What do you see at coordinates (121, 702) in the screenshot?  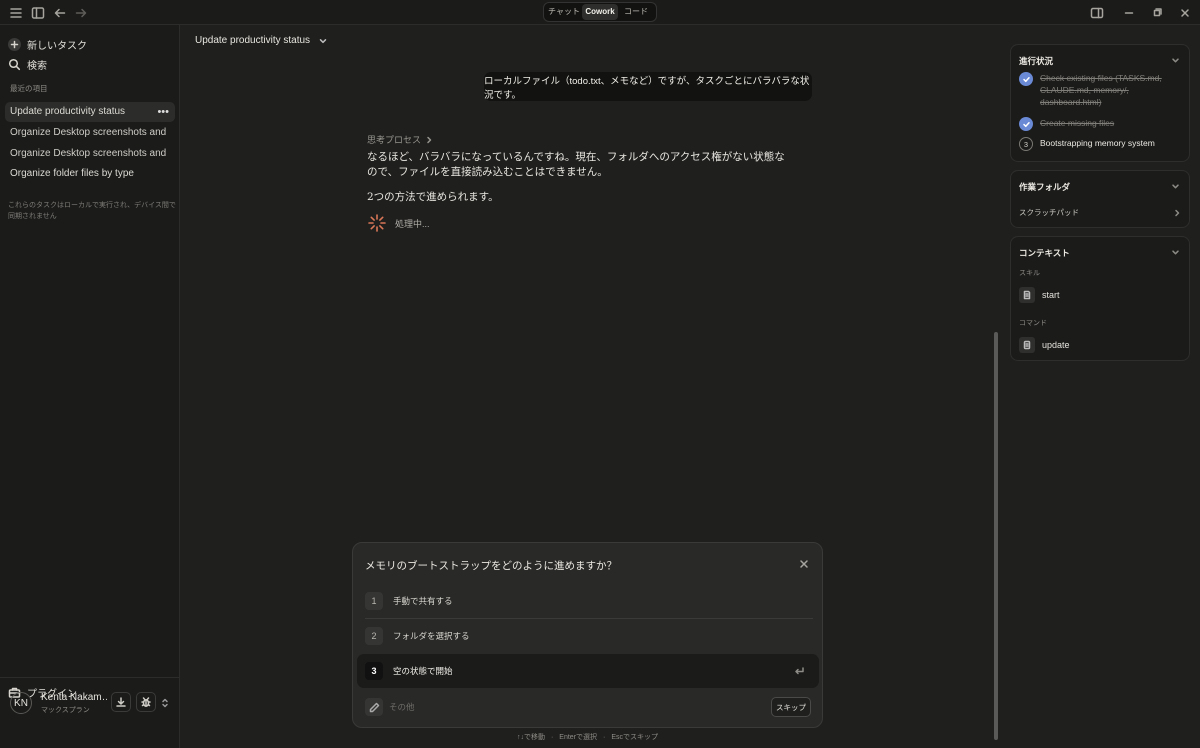 I see `download-icon` at bounding box center [121, 702].